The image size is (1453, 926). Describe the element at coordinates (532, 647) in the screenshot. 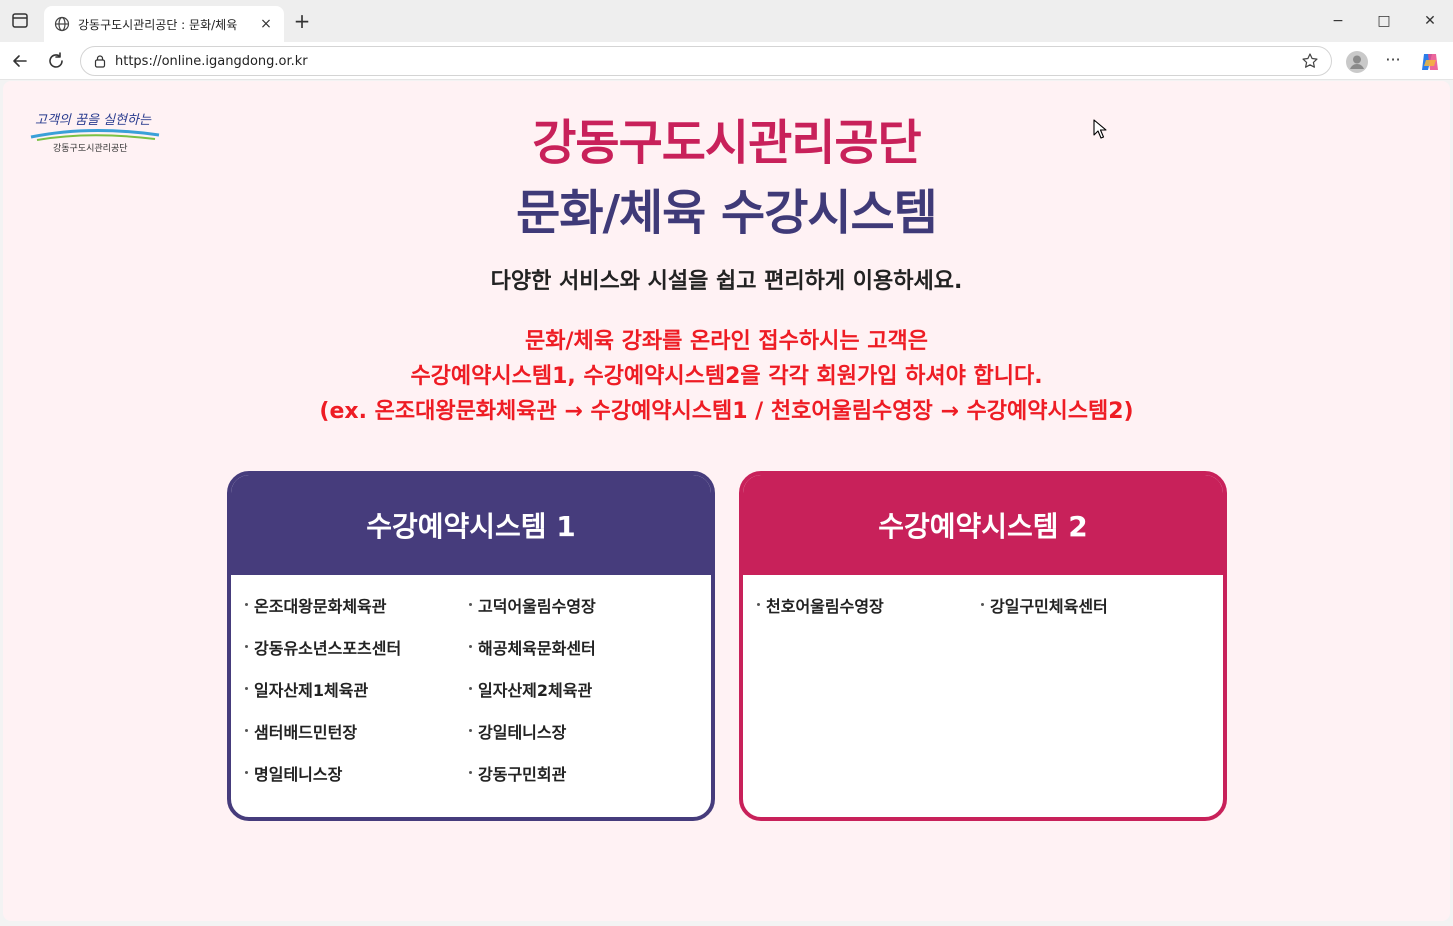

I see `facility-link: 해공체육문화센터` at that location.